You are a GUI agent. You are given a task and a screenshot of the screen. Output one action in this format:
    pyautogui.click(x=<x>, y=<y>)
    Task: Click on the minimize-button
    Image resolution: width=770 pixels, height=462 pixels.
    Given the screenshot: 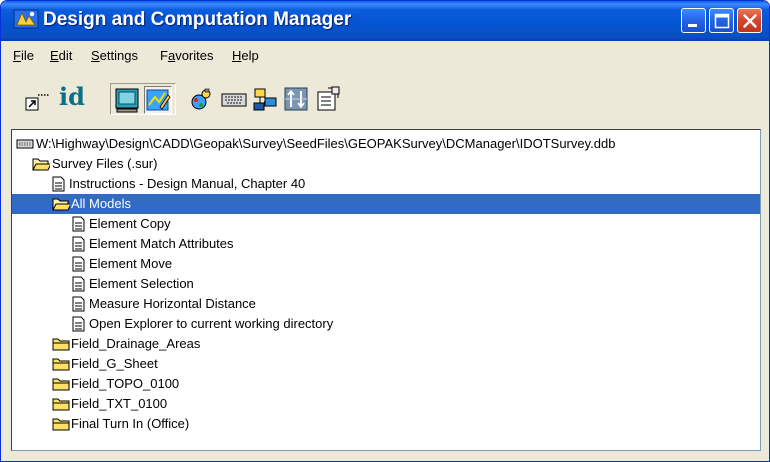 What is the action you would take?
    pyautogui.click(x=693, y=20)
    